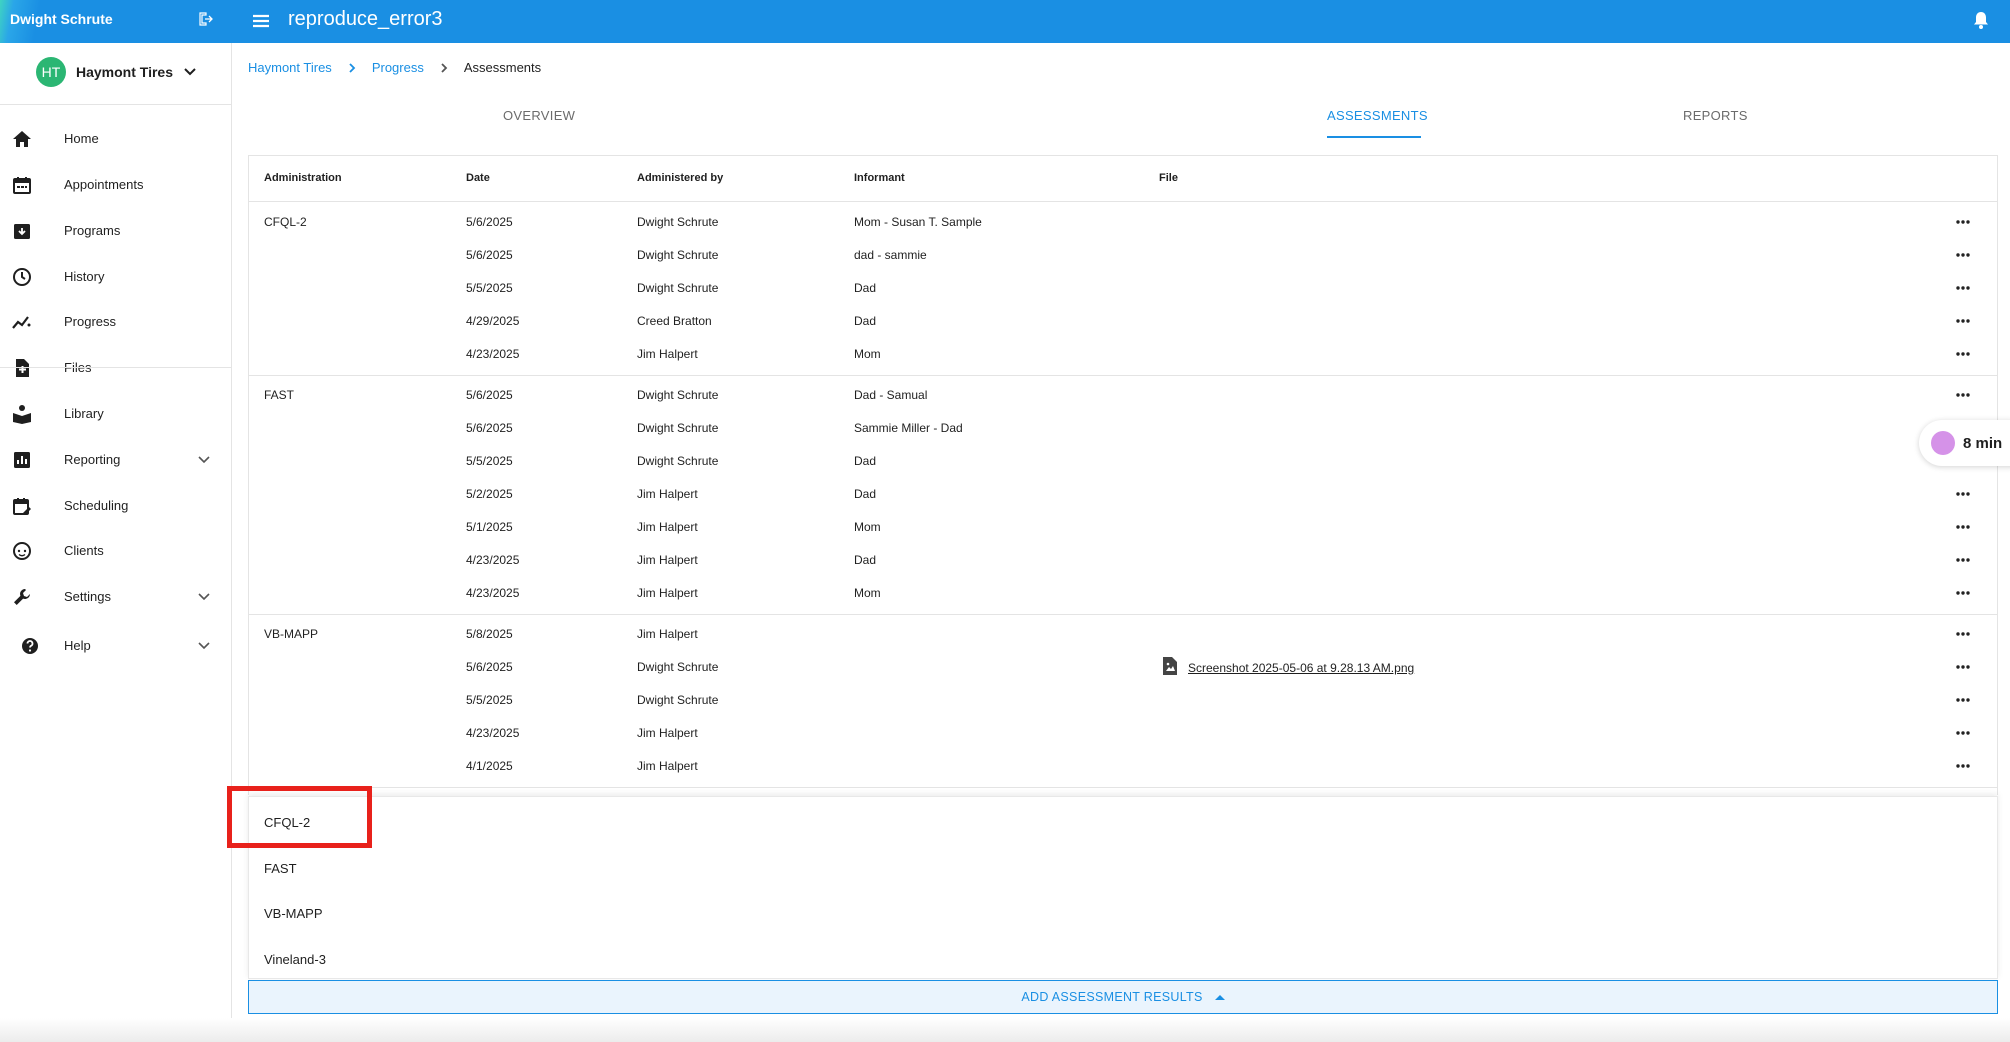 This screenshot has width=2010, height=1042. What do you see at coordinates (115, 277) in the screenshot?
I see `sidebar-item-history: History` at bounding box center [115, 277].